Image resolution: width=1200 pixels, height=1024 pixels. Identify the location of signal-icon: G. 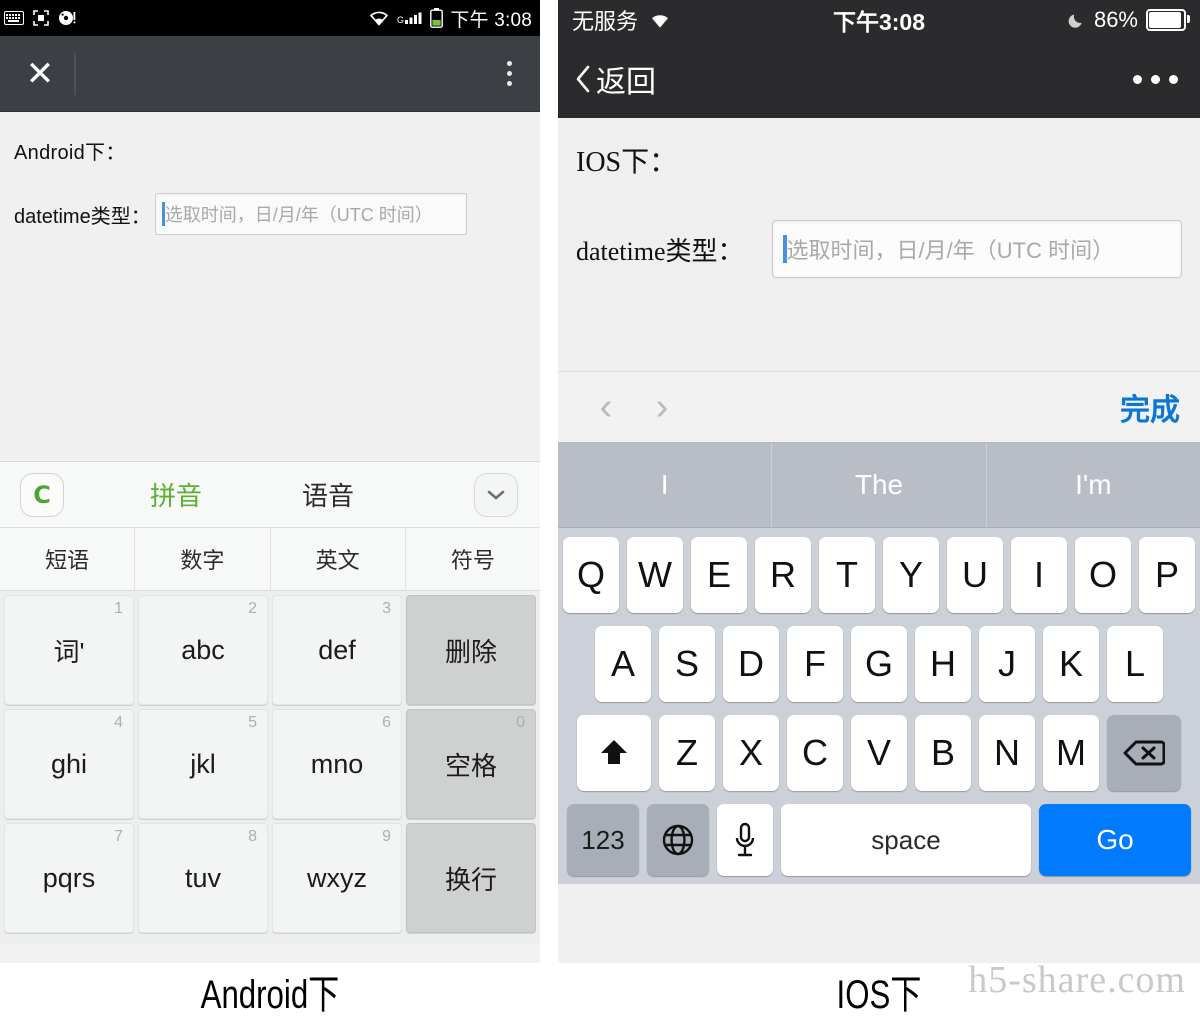
(410, 18).